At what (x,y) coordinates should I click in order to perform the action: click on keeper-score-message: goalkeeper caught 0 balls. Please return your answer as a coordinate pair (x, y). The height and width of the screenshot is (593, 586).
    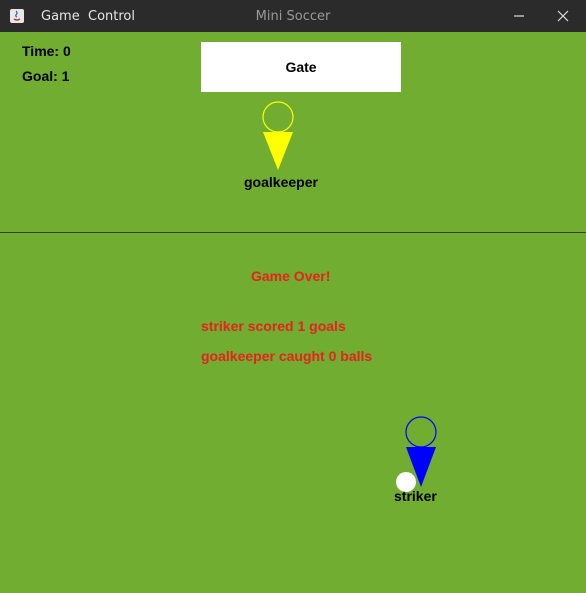
    Looking at the image, I should click on (287, 356).